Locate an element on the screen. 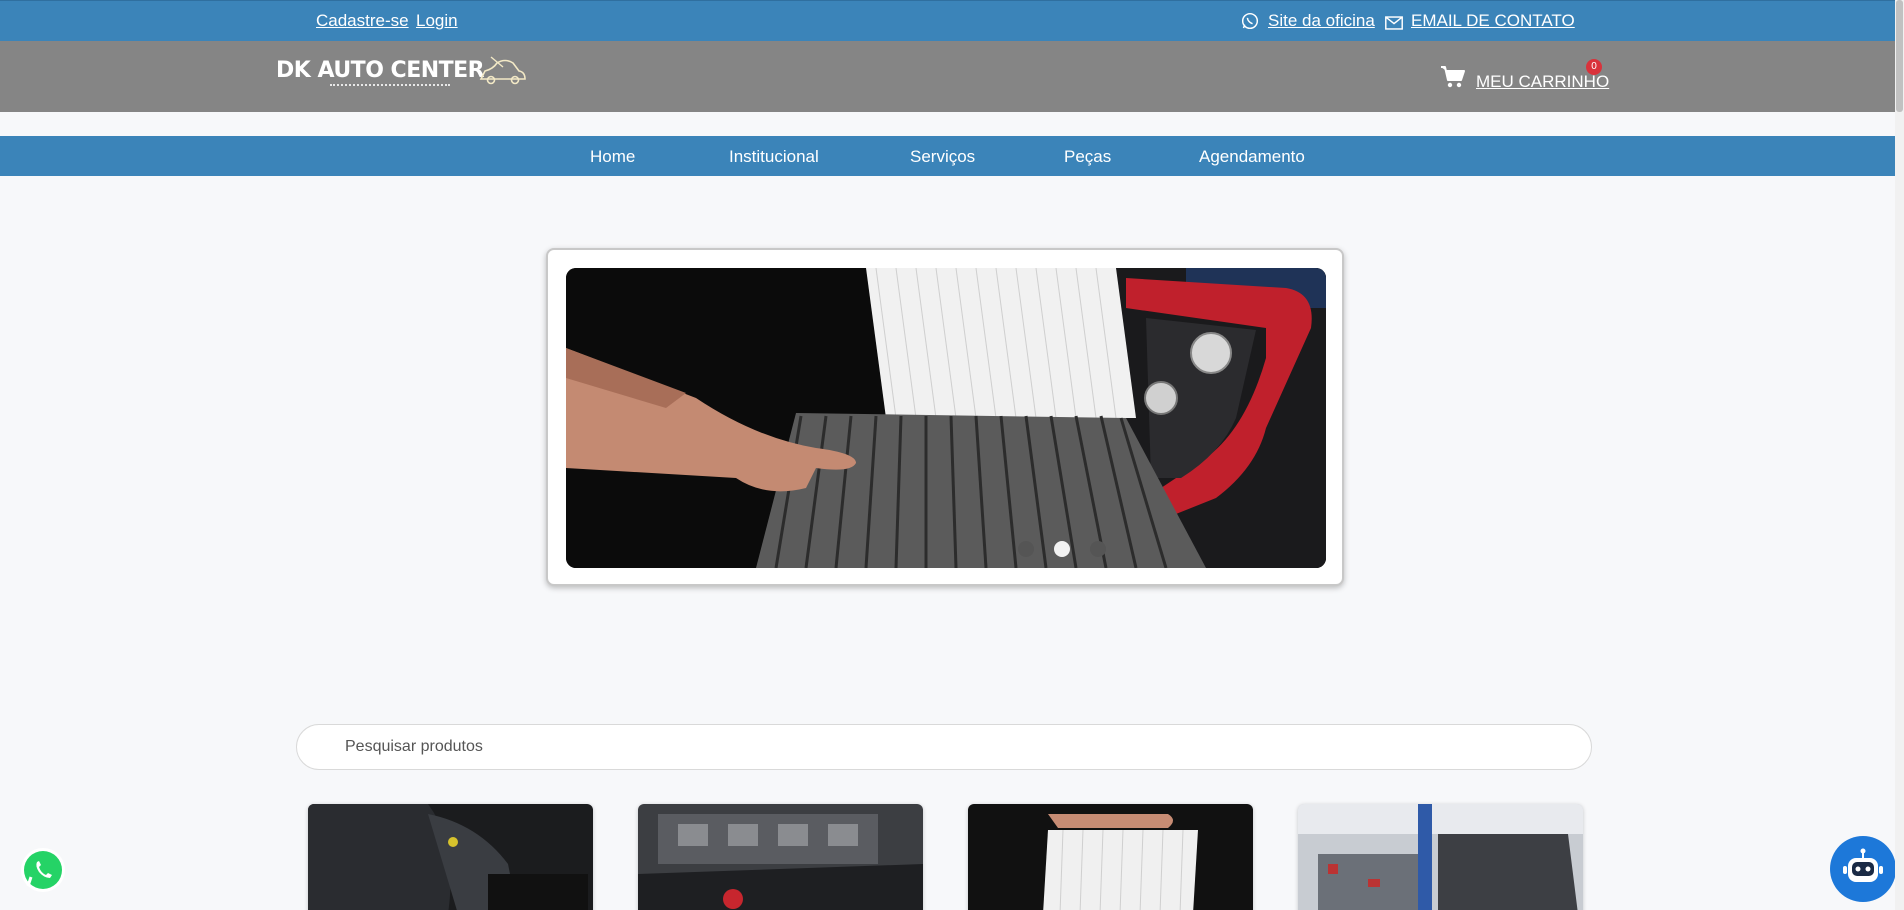  nav-institucional: Institucional is located at coordinates (774, 157).